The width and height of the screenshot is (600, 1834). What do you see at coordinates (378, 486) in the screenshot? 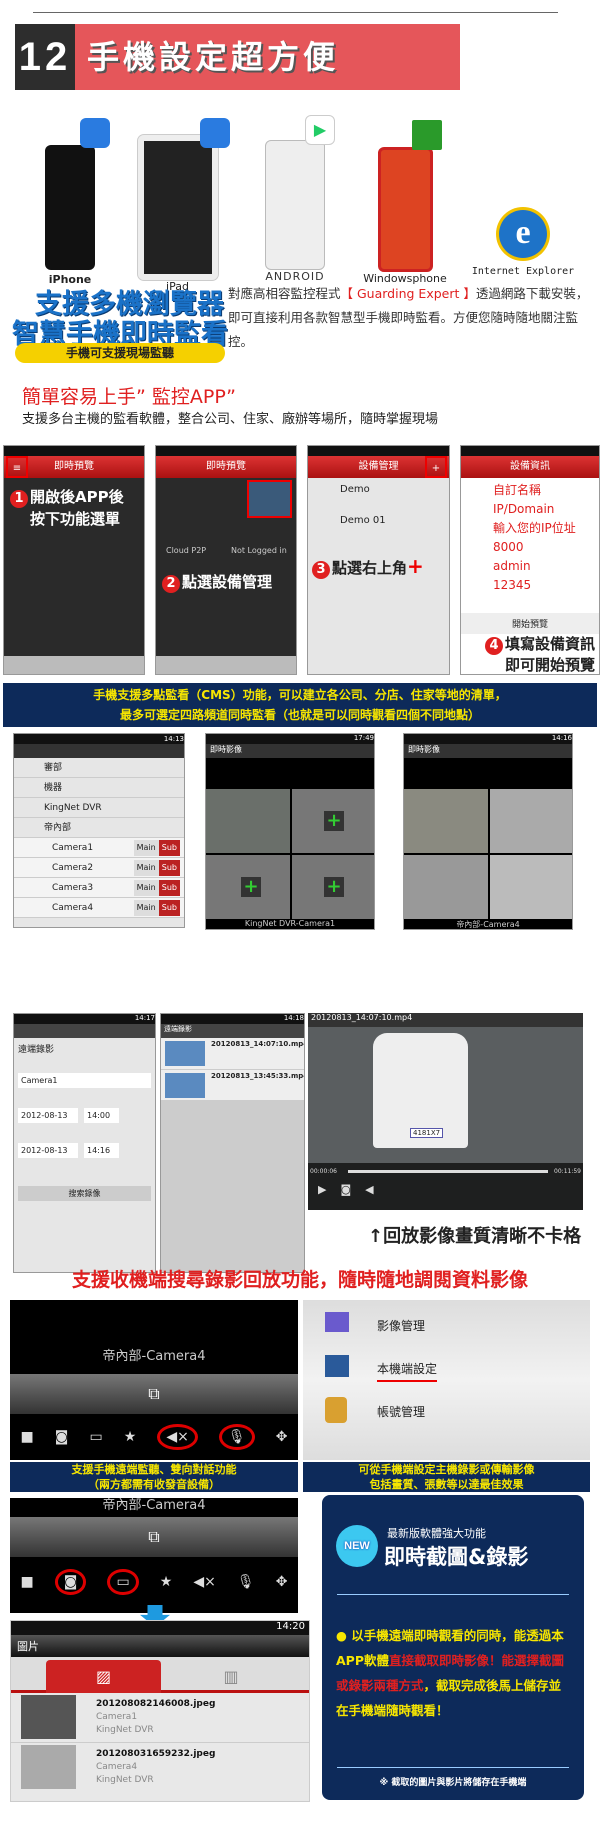
I see `device-item: Demo` at bounding box center [378, 486].